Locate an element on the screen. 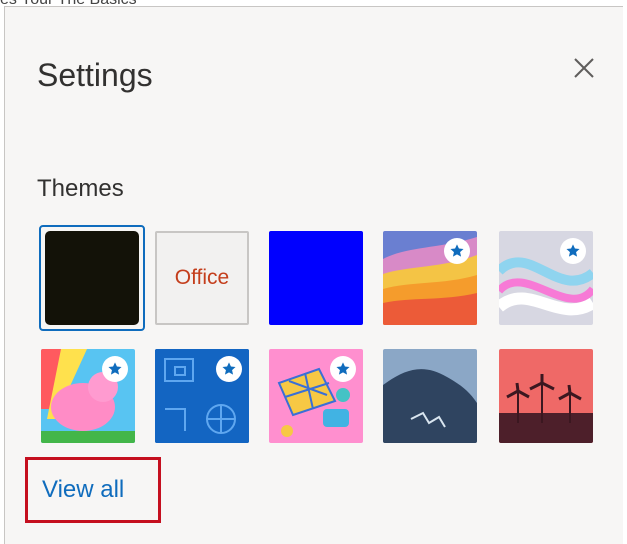 Image resolution: width=627 pixels, height=544 pixels. theme-tile-palm-sunset is located at coordinates (546, 396).